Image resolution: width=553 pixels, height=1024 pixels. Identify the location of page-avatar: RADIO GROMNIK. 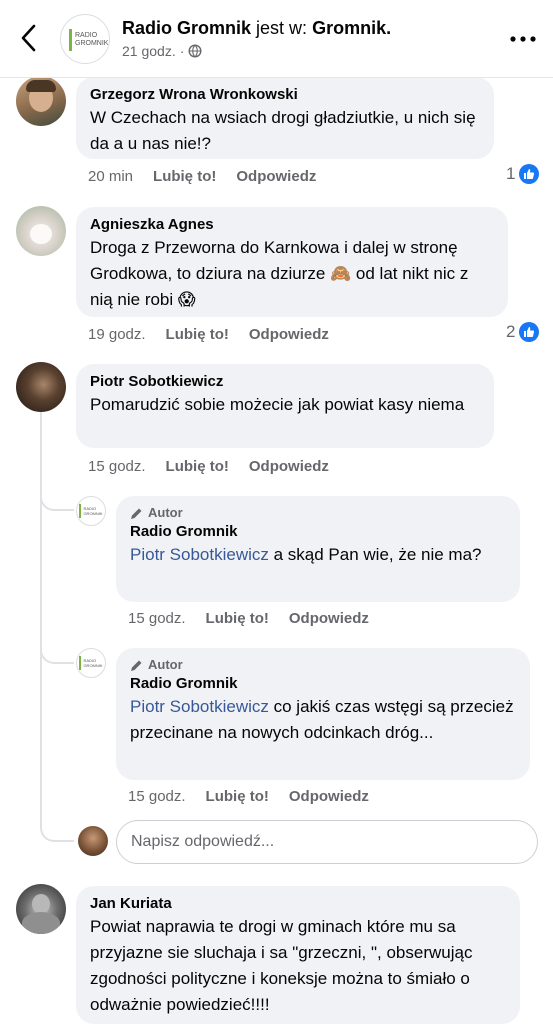
(85, 39).